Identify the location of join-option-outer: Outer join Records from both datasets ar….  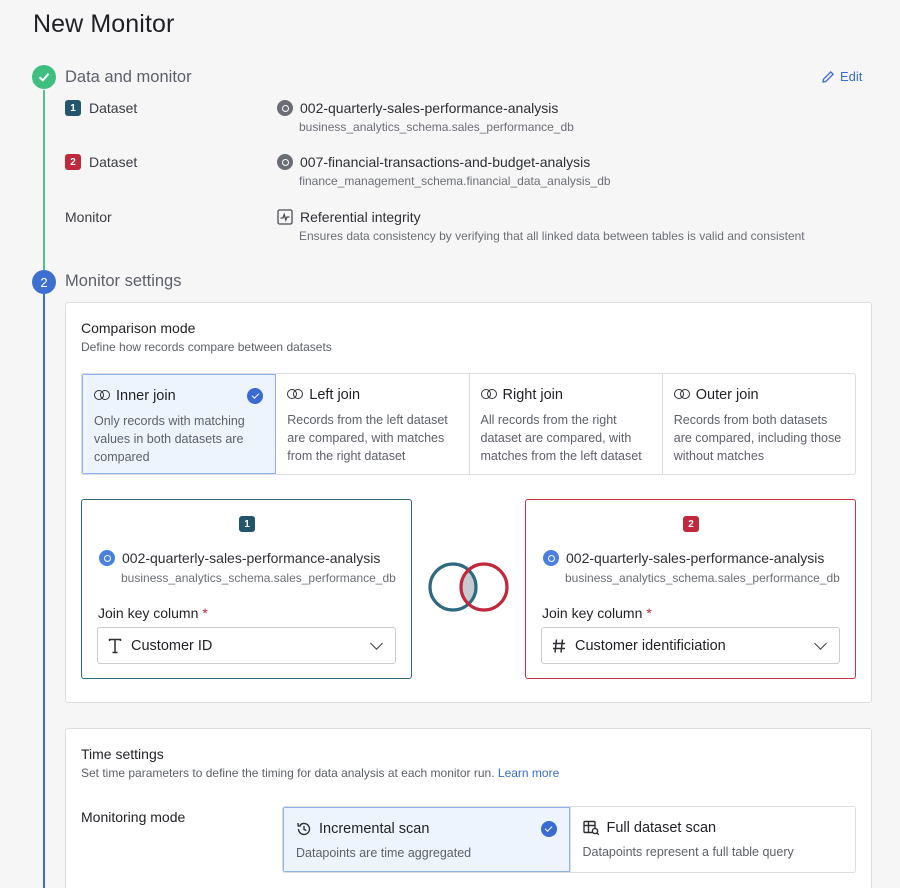
(758, 424).